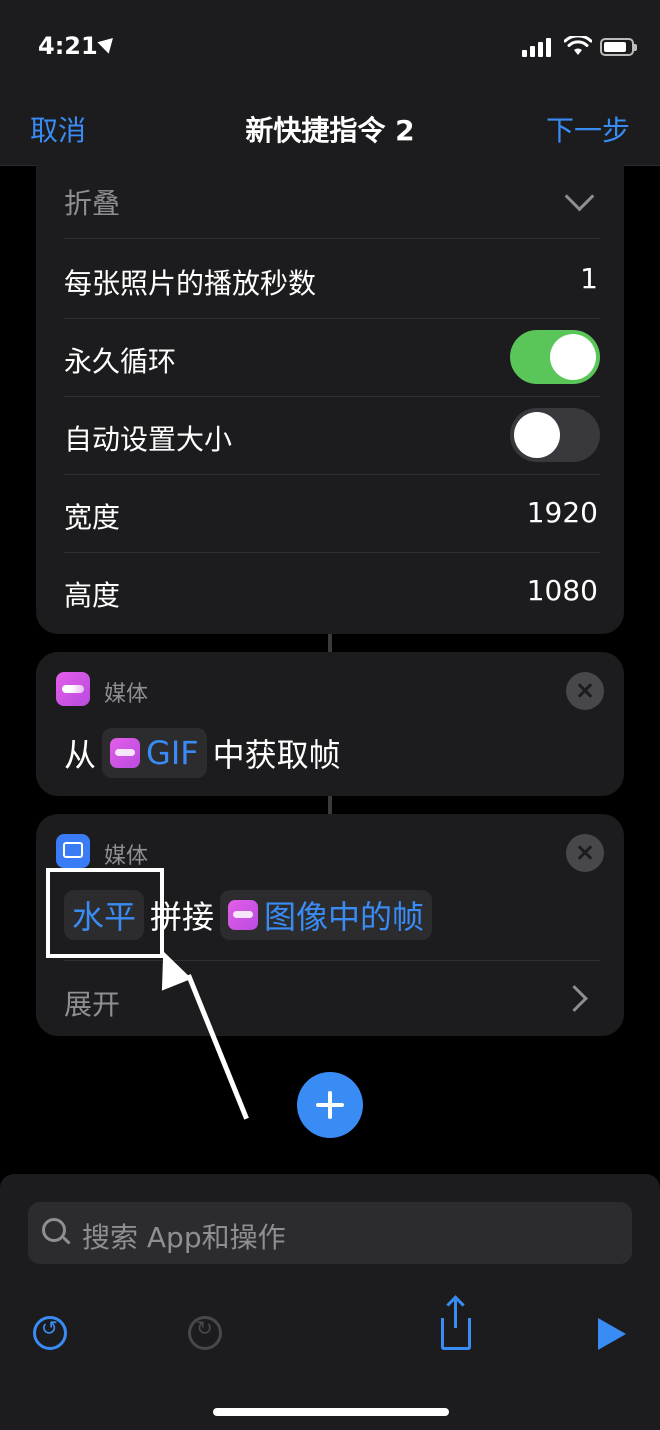 The width and height of the screenshot is (660, 1430). Describe the element at coordinates (332, 435) in the screenshot. I see `auto-size-row: 自动设置大小` at that location.